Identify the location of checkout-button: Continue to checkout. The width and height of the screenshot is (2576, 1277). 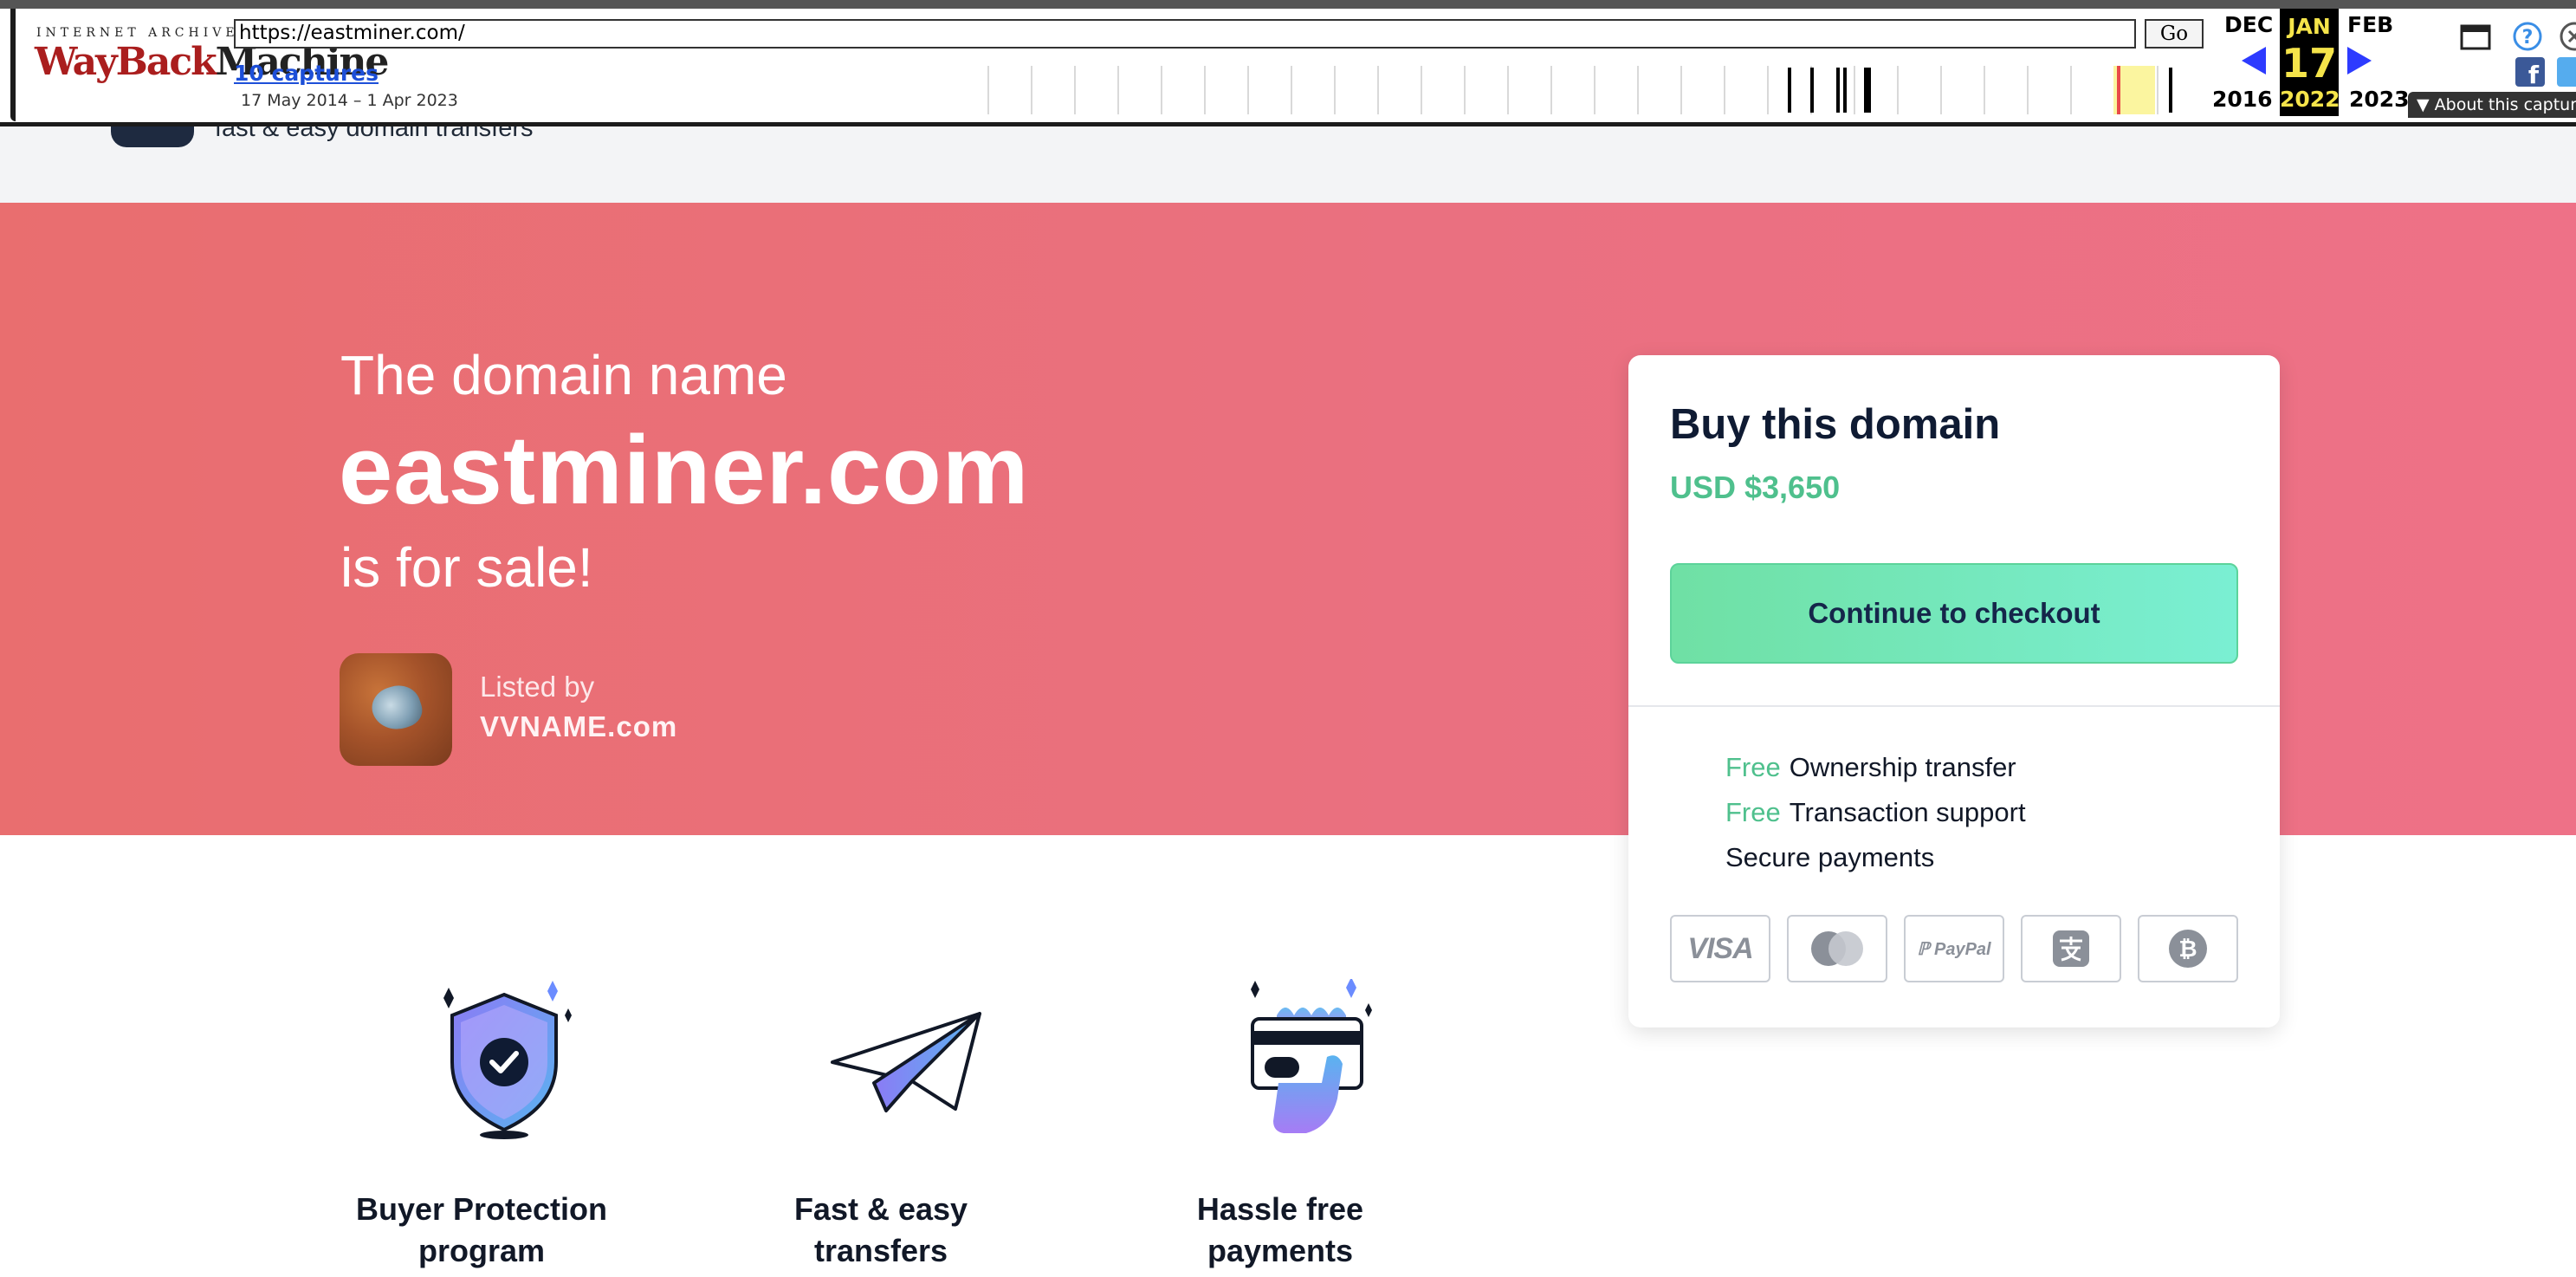
(1954, 613).